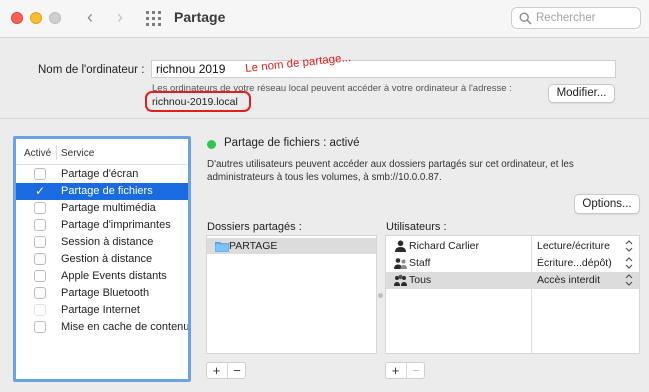 This screenshot has width=649, height=392. What do you see at coordinates (400, 263) in the screenshot?
I see `group-icon` at bounding box center [400, 263].